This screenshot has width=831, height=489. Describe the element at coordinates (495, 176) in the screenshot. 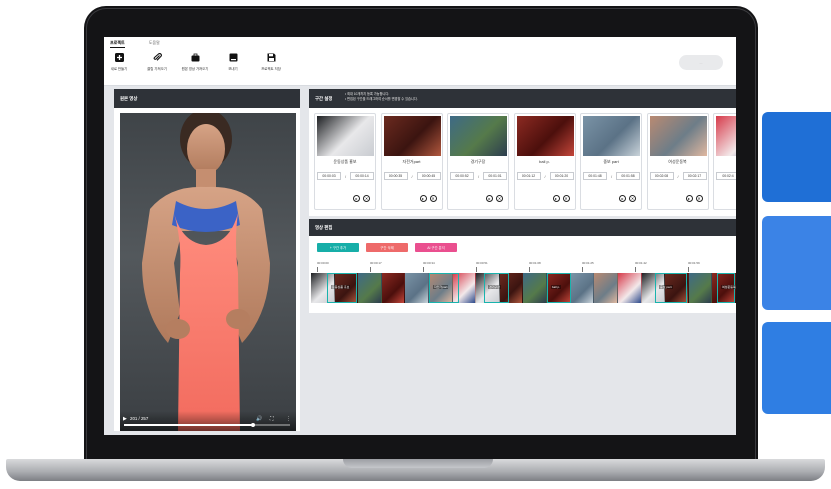

I see `segment-end-input: 00:01:01` at that location.